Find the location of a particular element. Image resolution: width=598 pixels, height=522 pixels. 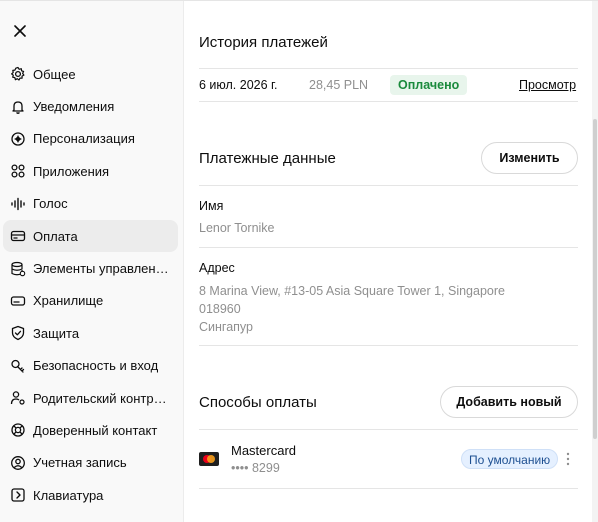

keyboard-icon is located at coordinates (18, 495).